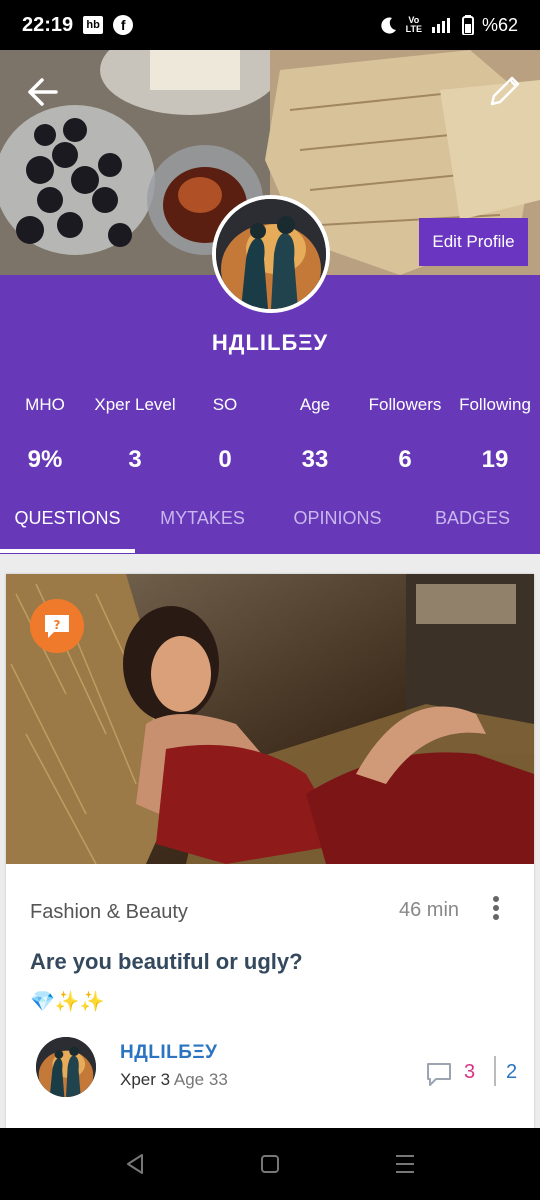  What do you see at coordinates (67, 551) in the screenshot?
I see `active-tab-indicator` at bounding box center [67, 551].